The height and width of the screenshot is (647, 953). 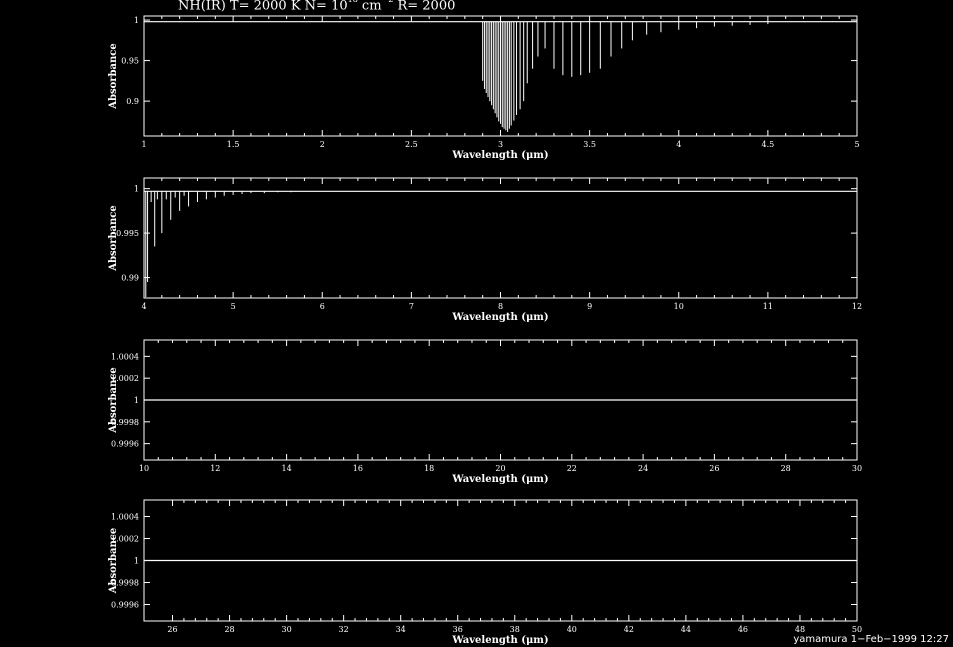 What do you see at coordinates (686, 629) in the screenshot?
I see `x-tick-label: 44` at bounding box center [686, 629].